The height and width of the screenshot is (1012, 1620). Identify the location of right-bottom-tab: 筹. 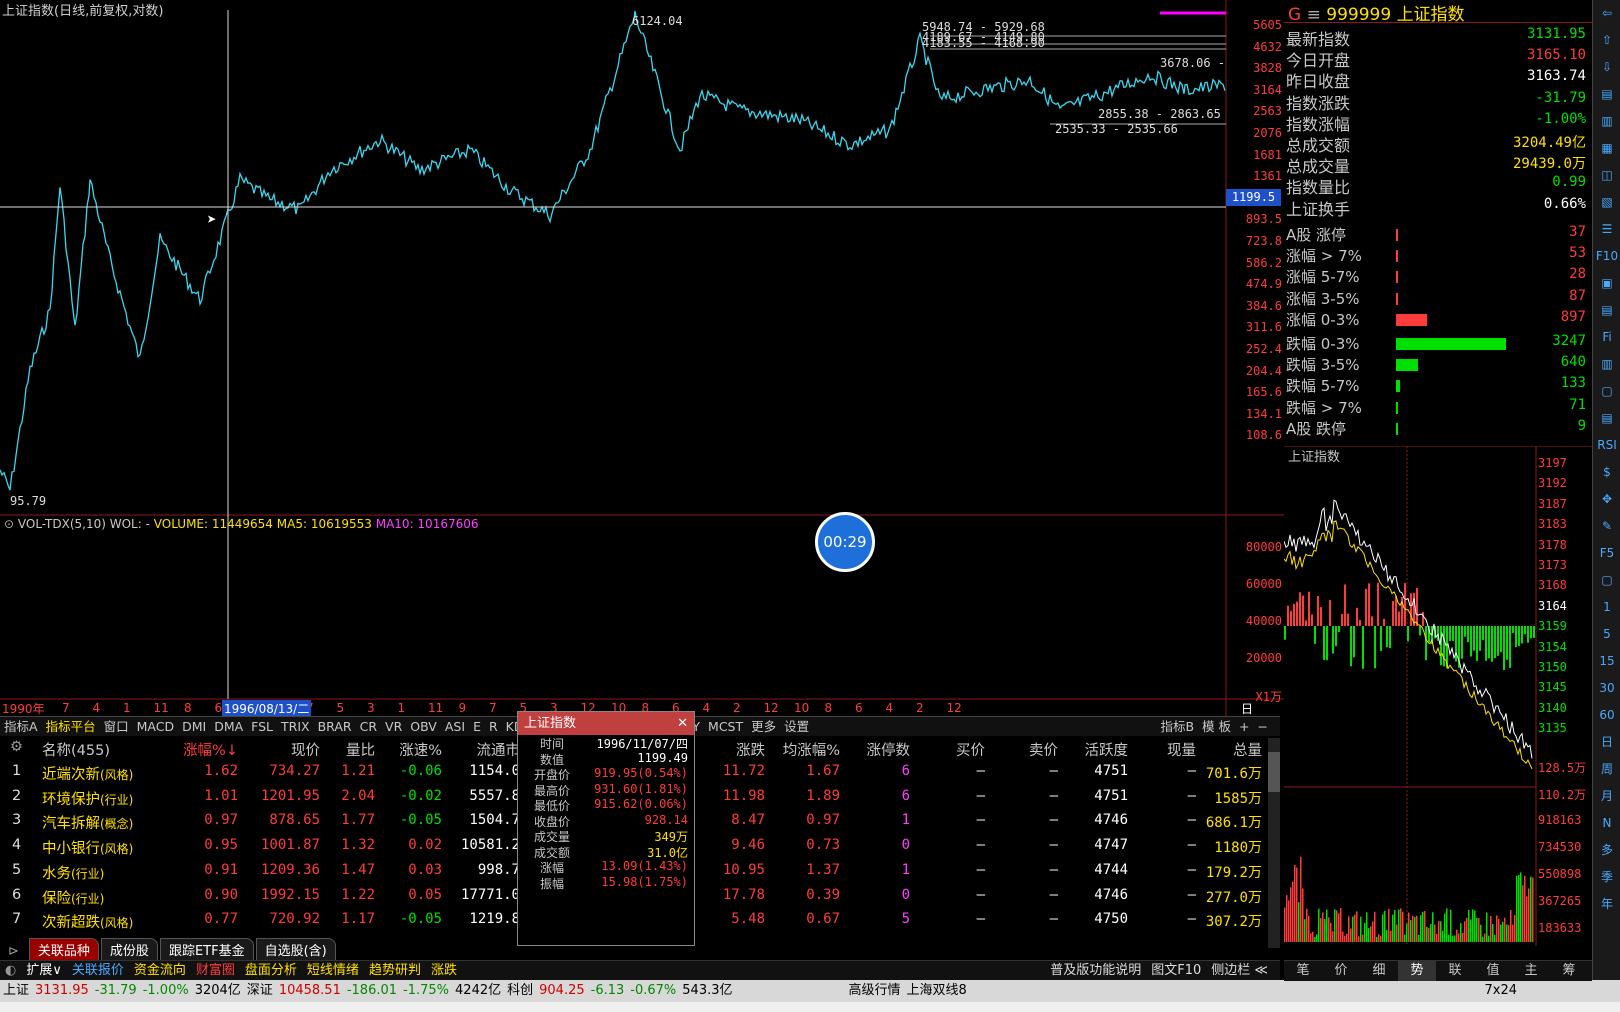
(1569, 971).